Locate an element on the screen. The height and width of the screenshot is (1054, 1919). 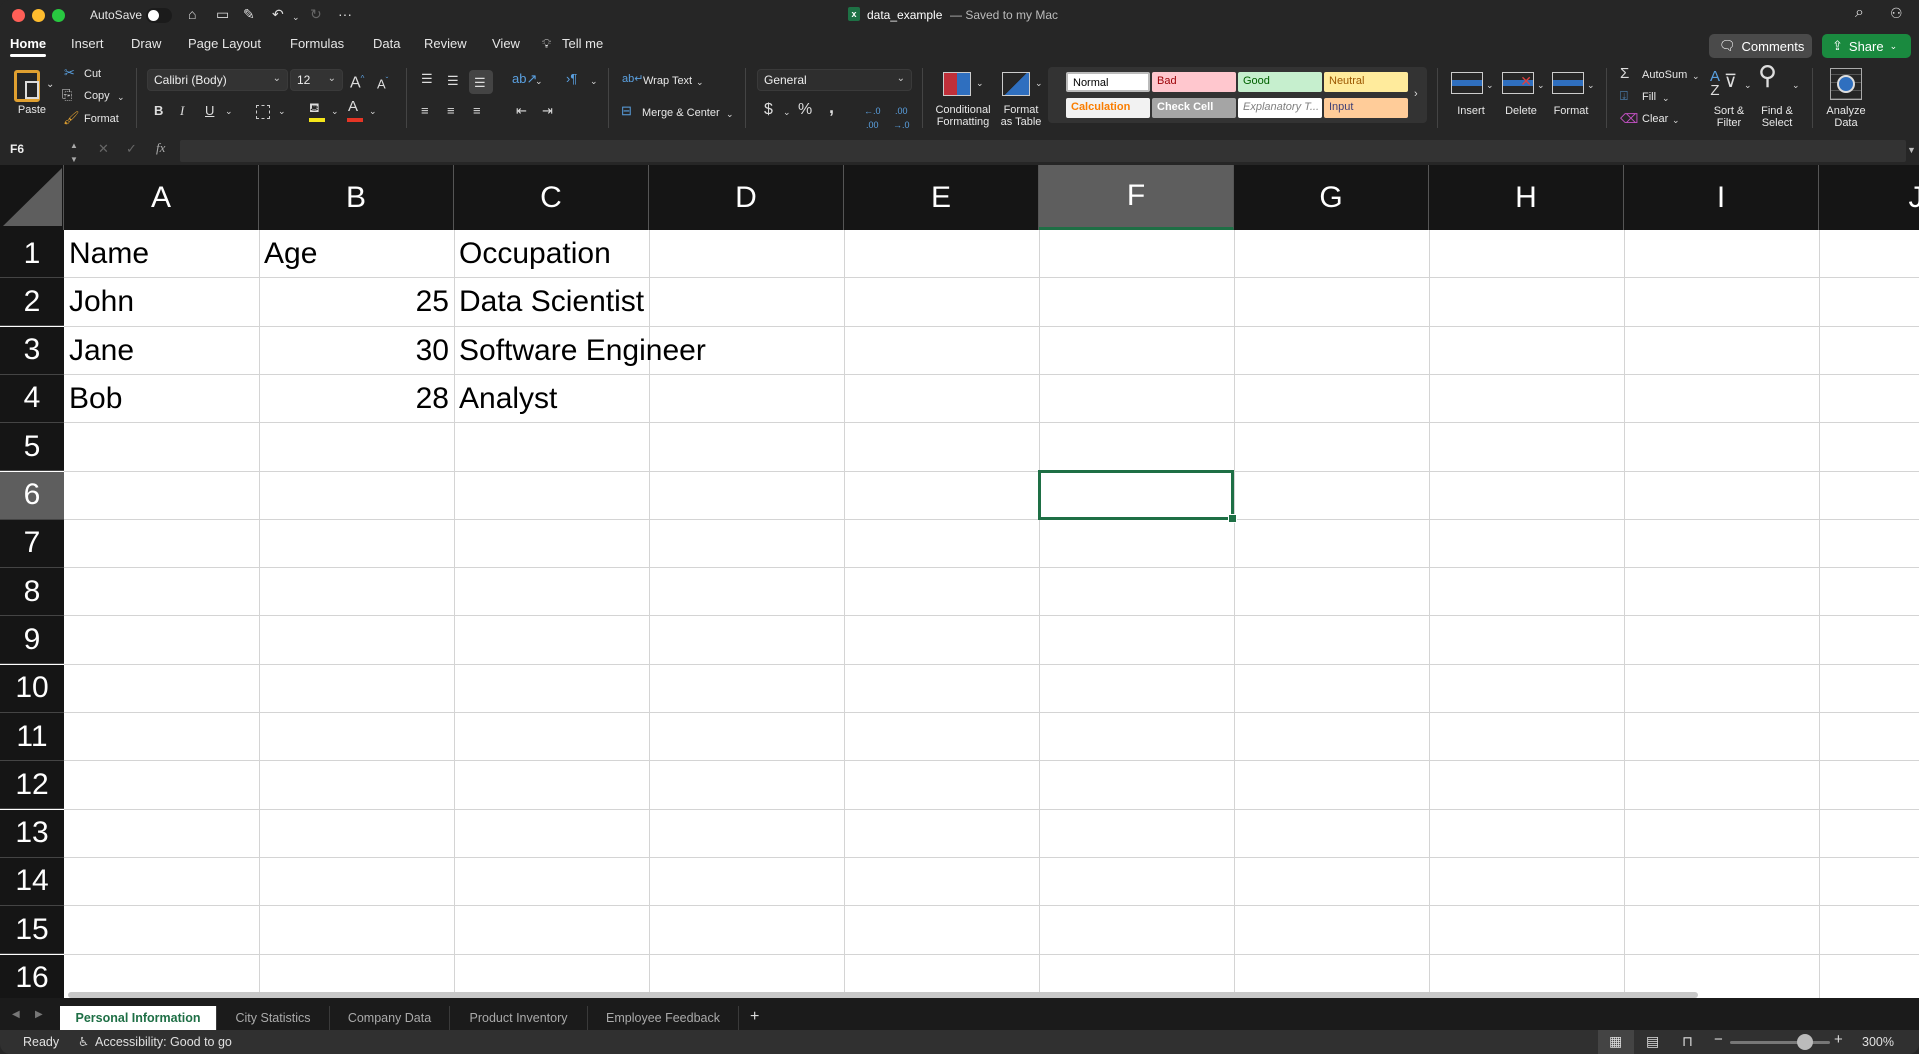
sheet-tab-company-data: Company Data is located at coordinates (390, 1018).